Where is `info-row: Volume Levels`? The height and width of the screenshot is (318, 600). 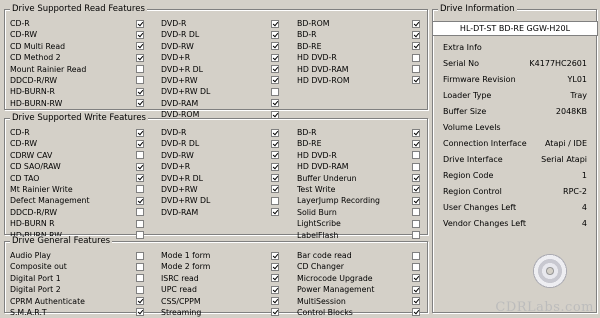 info-row: Volume Levels is located at coordinates (514, 128).